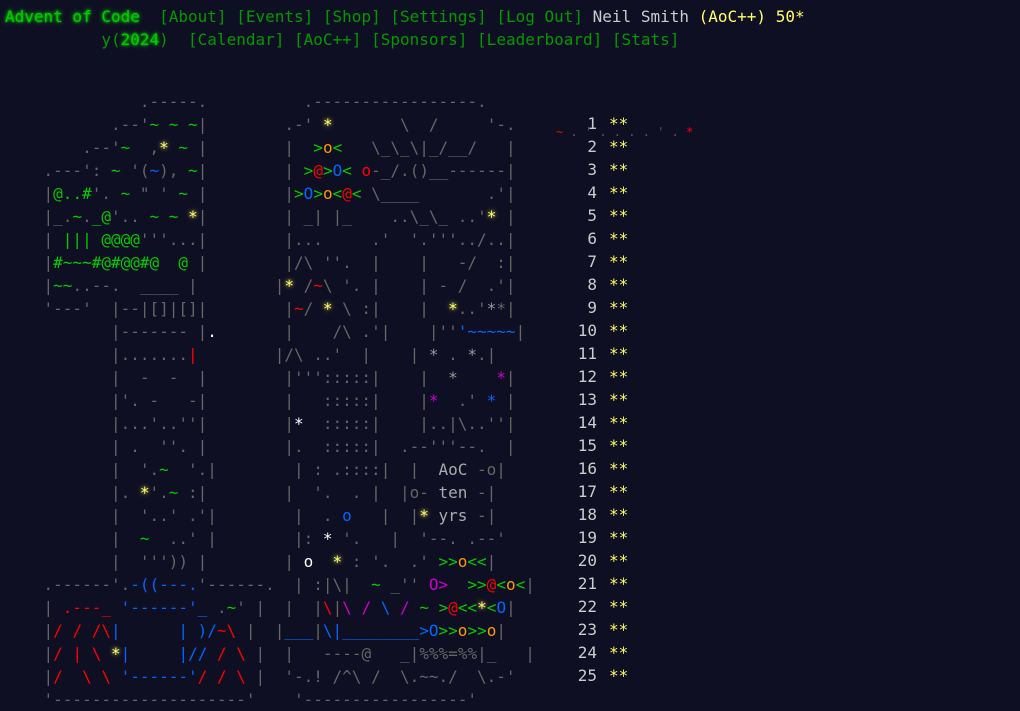 The width and height of the screenshot is (1020, 711). What do you see at coordinates (587, 422) in the screenshot?
I see `day-number: 14` at bounding box center [587, 422].